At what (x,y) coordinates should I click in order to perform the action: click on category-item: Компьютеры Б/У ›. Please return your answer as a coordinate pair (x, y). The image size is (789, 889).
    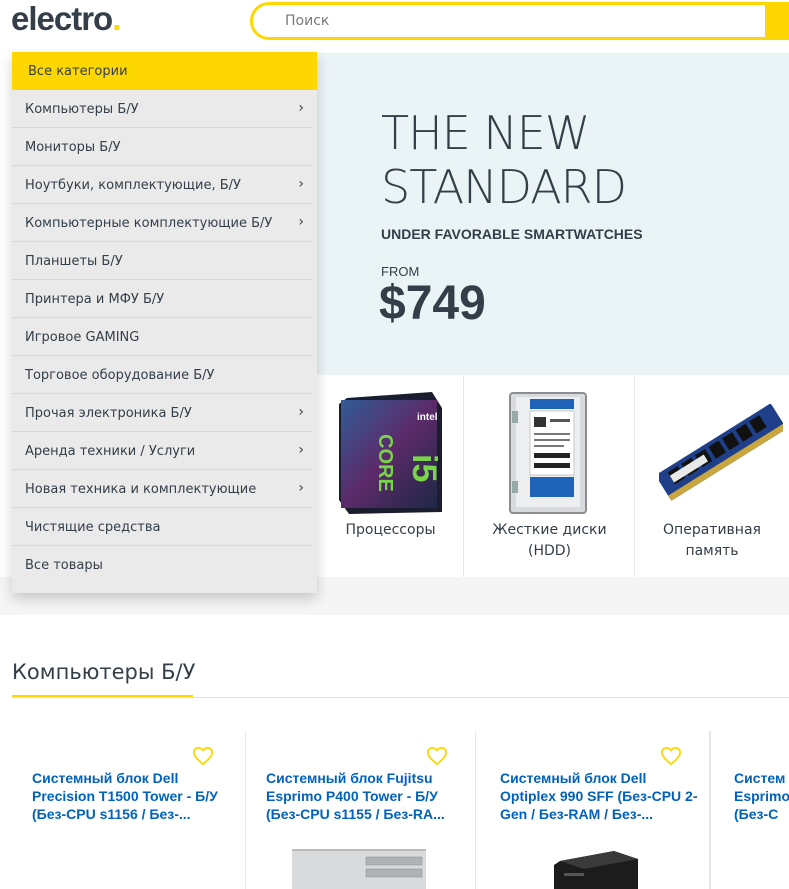
    Looking at the image, I should click on (162, 109).